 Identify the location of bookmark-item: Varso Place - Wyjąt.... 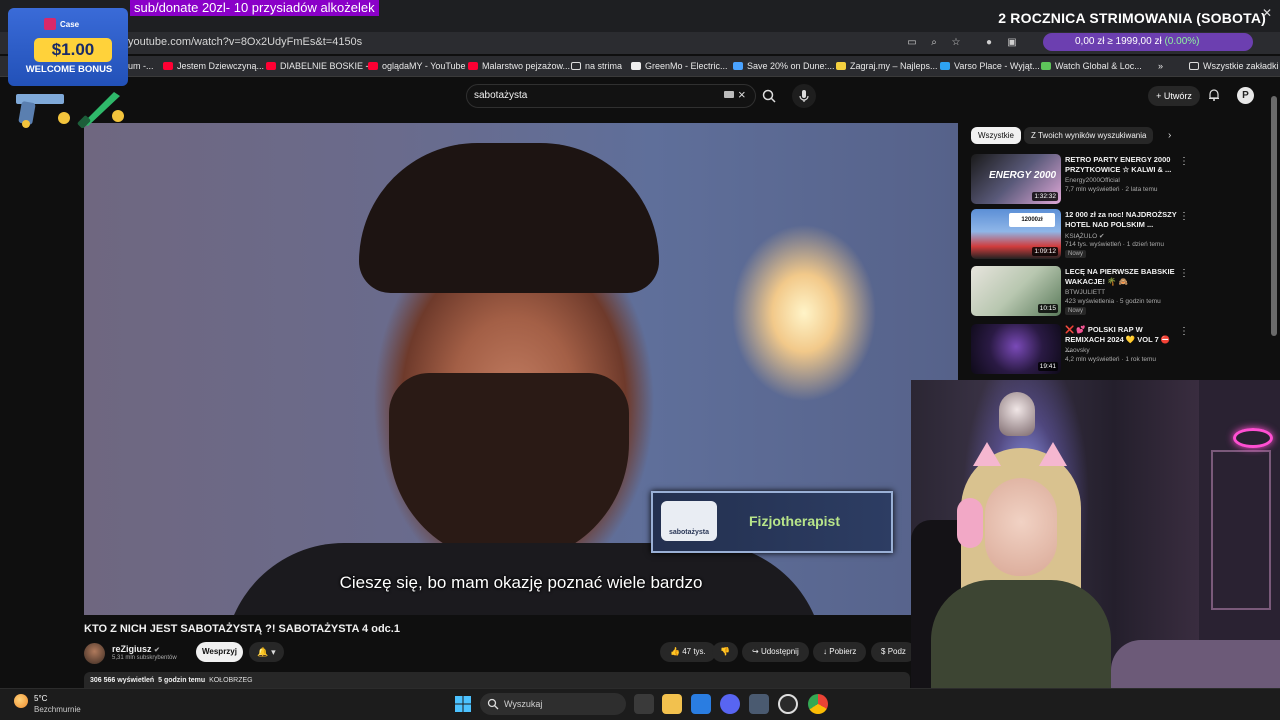
(990, 66).